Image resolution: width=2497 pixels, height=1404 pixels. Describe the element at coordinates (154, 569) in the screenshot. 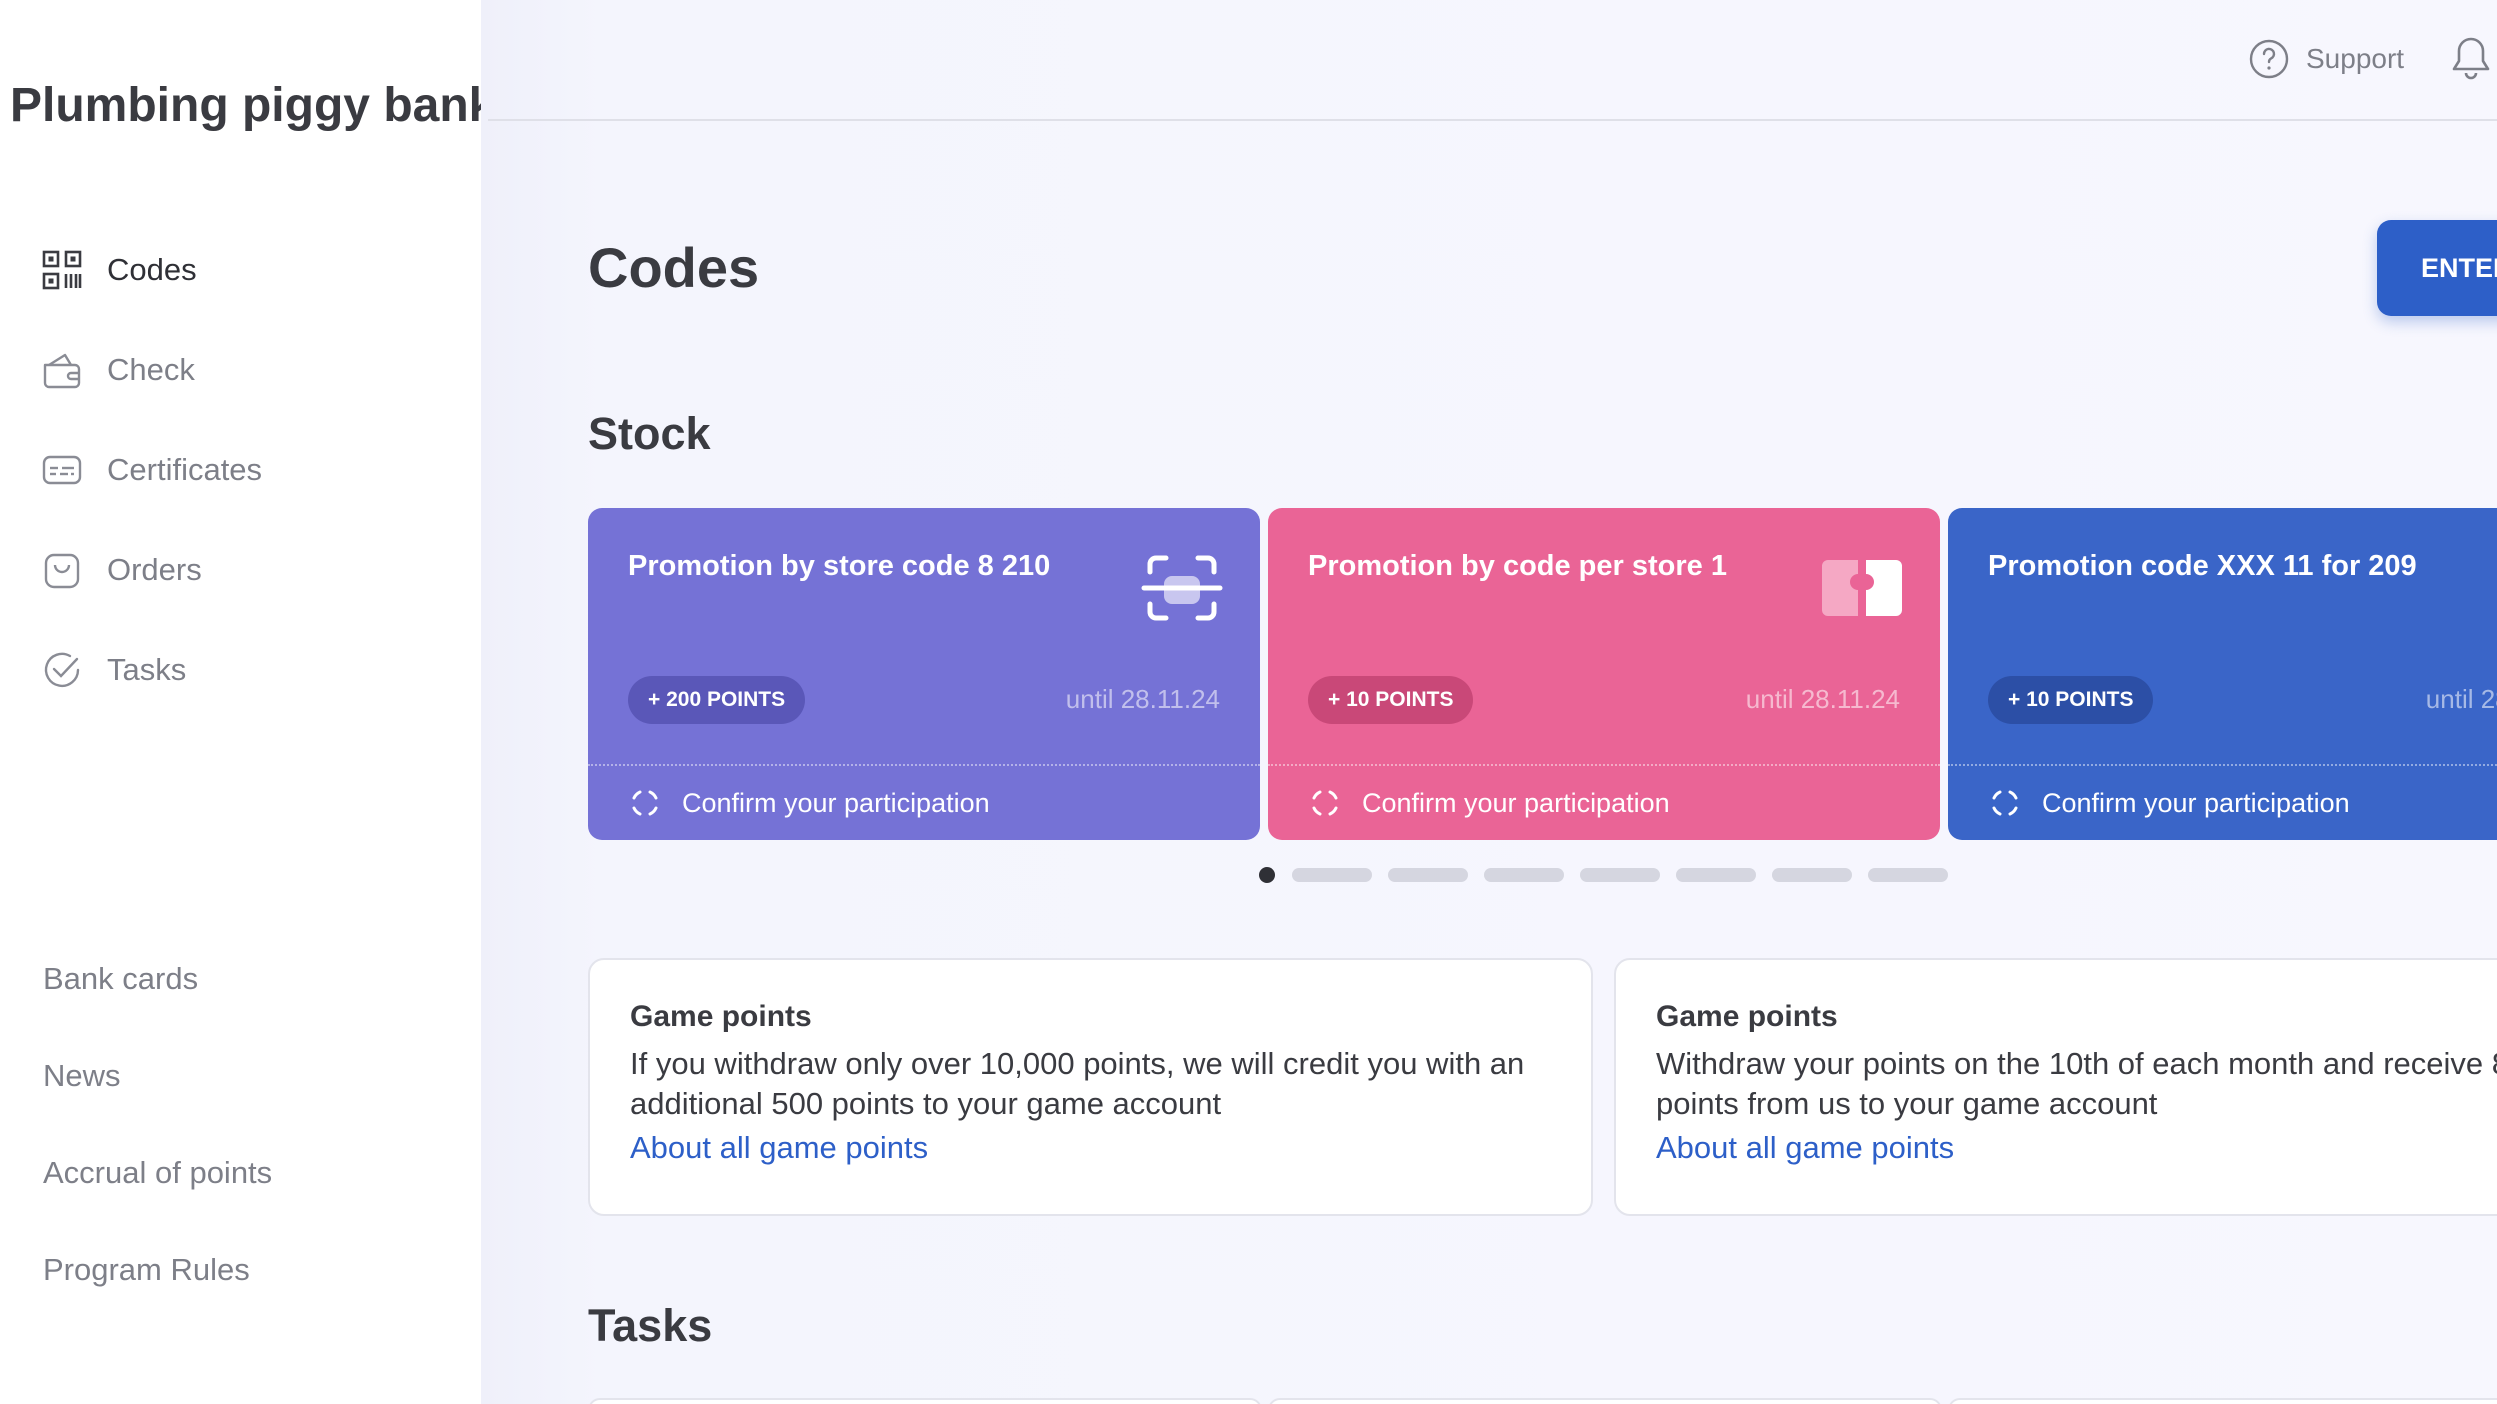

I see `sidebar-item-label: Orders` at that location.